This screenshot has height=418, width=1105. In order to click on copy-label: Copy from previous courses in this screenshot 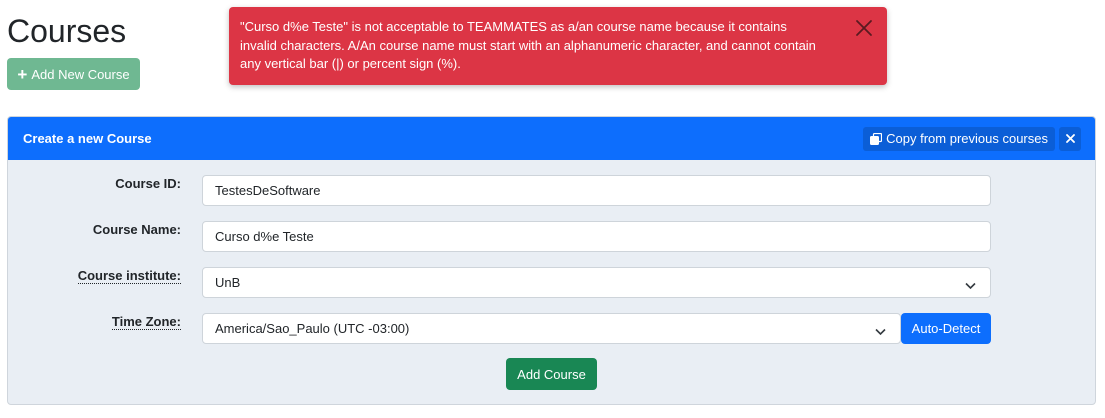, I will do `click(967, 138)`.